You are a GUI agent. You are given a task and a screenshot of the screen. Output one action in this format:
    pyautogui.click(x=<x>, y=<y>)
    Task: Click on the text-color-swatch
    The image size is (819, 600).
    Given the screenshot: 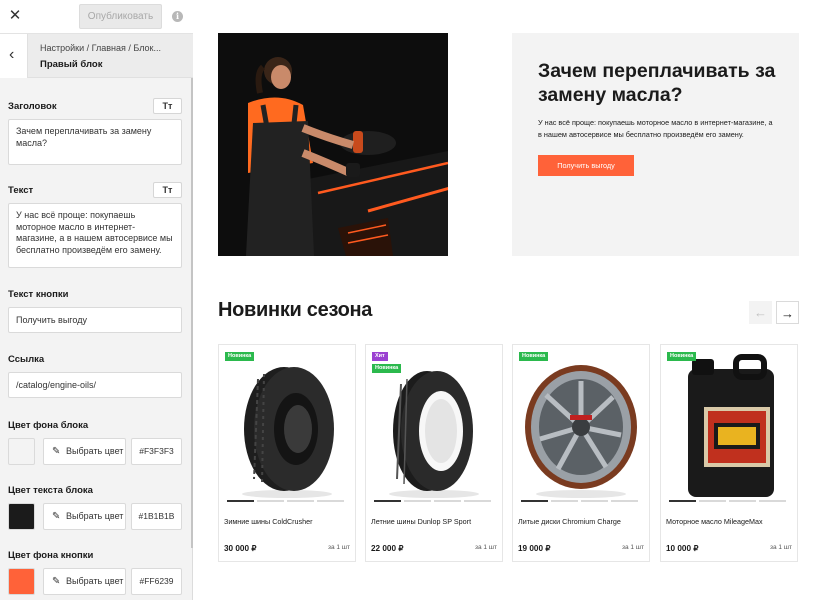 What is the action you would take?
    pyautogui.click(x=21, y=516)
    